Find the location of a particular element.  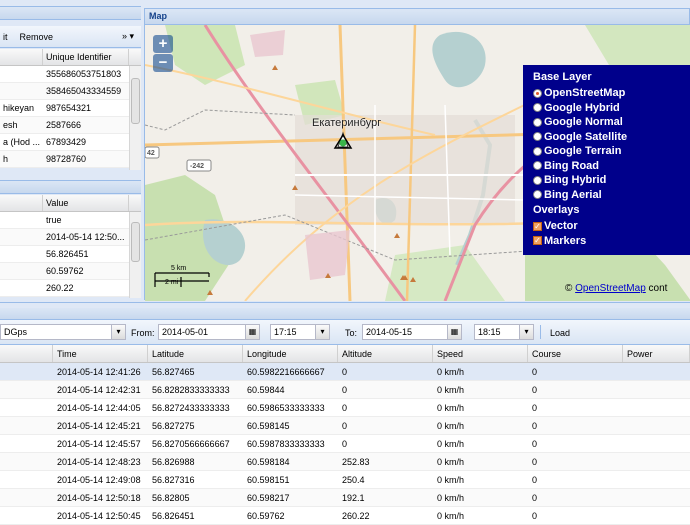

table-row: esh 2587666 is located at coordinates (64, 125).